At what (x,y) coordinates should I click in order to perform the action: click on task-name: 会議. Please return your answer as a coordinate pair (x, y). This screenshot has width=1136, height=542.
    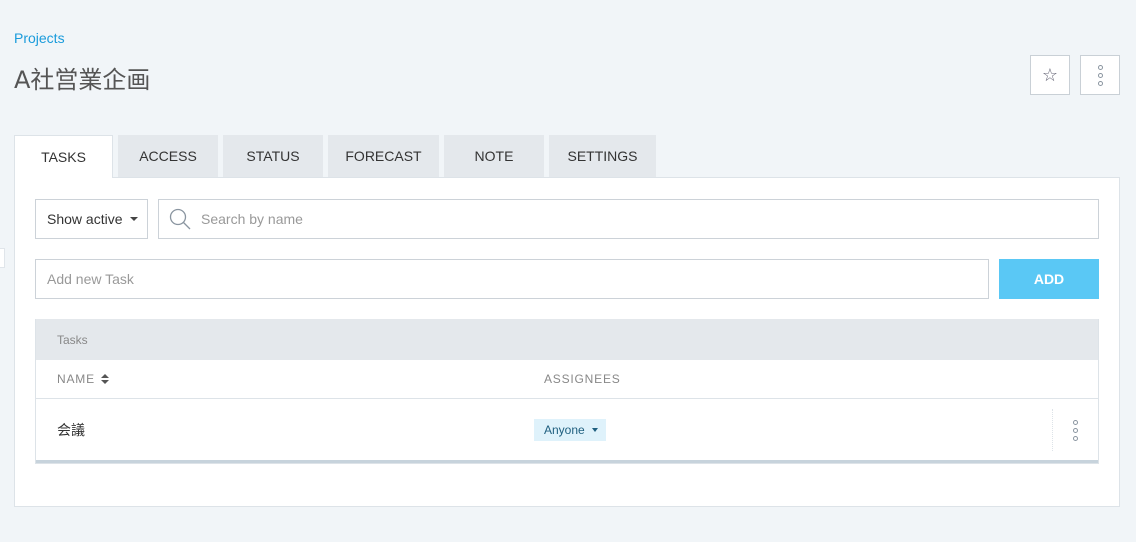
    Looking at the image, I should click on (71, 430).